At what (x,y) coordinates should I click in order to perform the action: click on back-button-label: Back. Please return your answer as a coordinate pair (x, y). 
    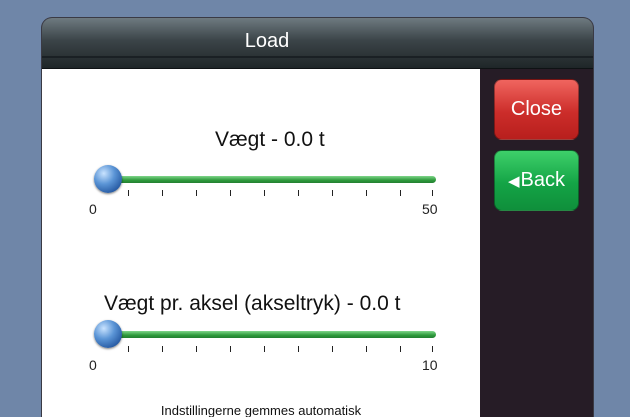
    Looking at the image, I should click on (542, 180).